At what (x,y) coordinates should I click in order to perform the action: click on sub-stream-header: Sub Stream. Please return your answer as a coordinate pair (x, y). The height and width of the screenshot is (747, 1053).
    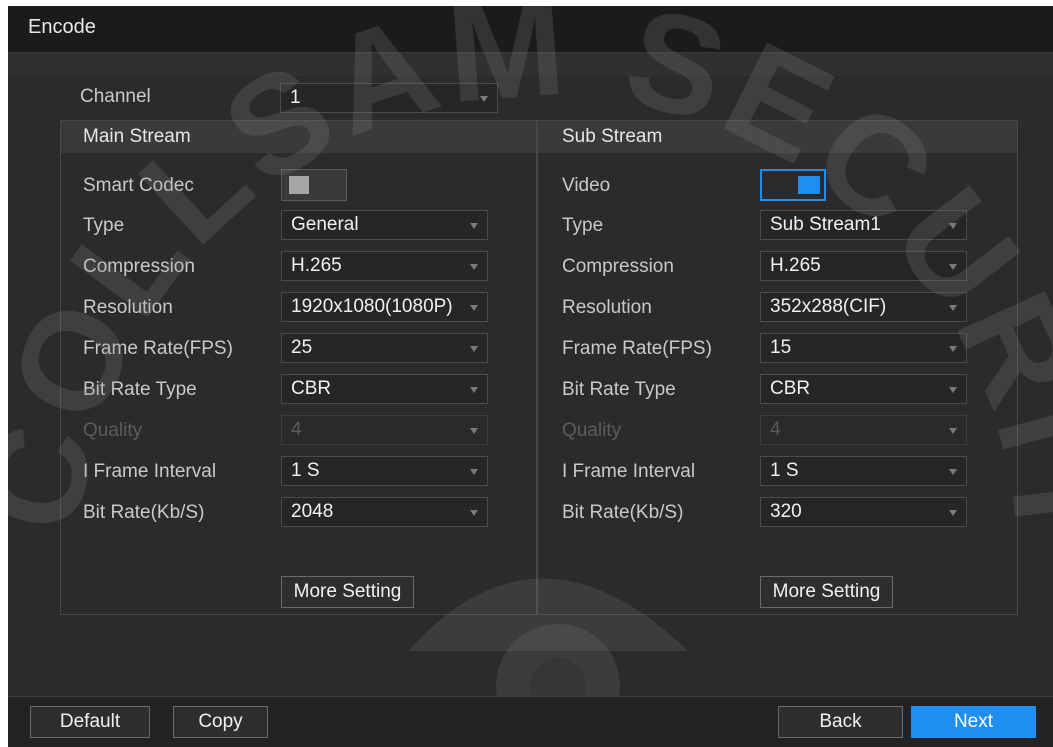
    Looking at the image, I should click on (777, 137).